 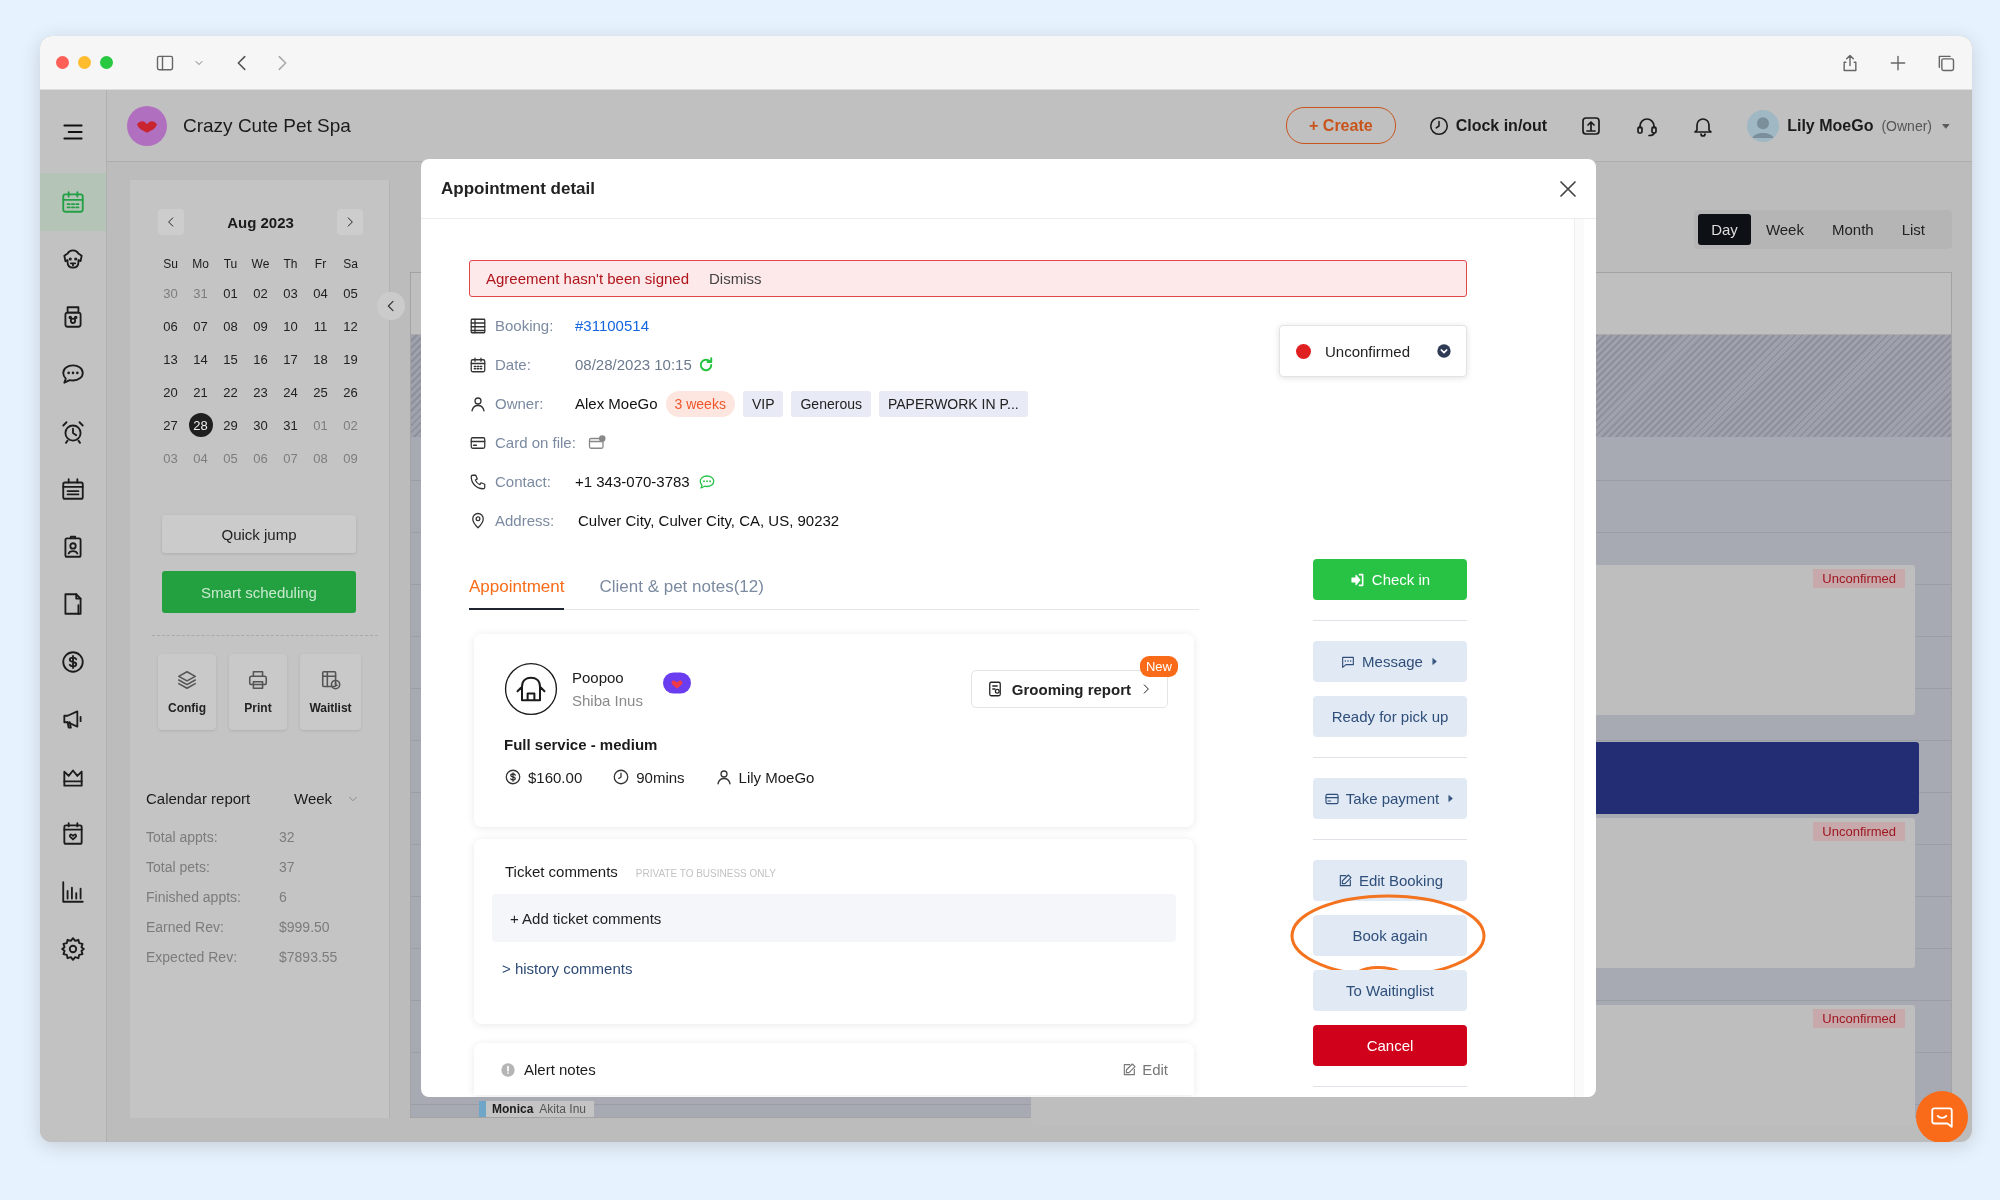 What do you see at coordinates (607, 700) in the screenshot?
I see `pet-breed: Shiba Inus` at bounding box center [607, 700].